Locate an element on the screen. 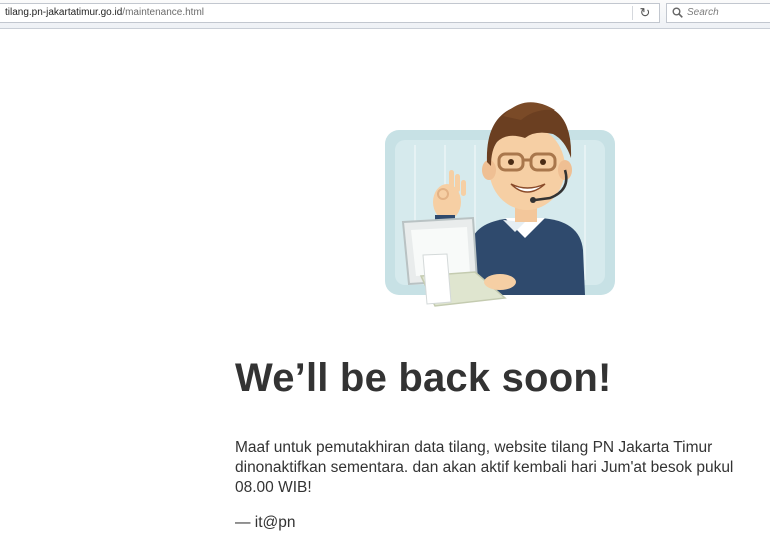 Image resolution: width=770 pixels, height=551 pixels. address-bar-divider is located at coordinates (632, 13).